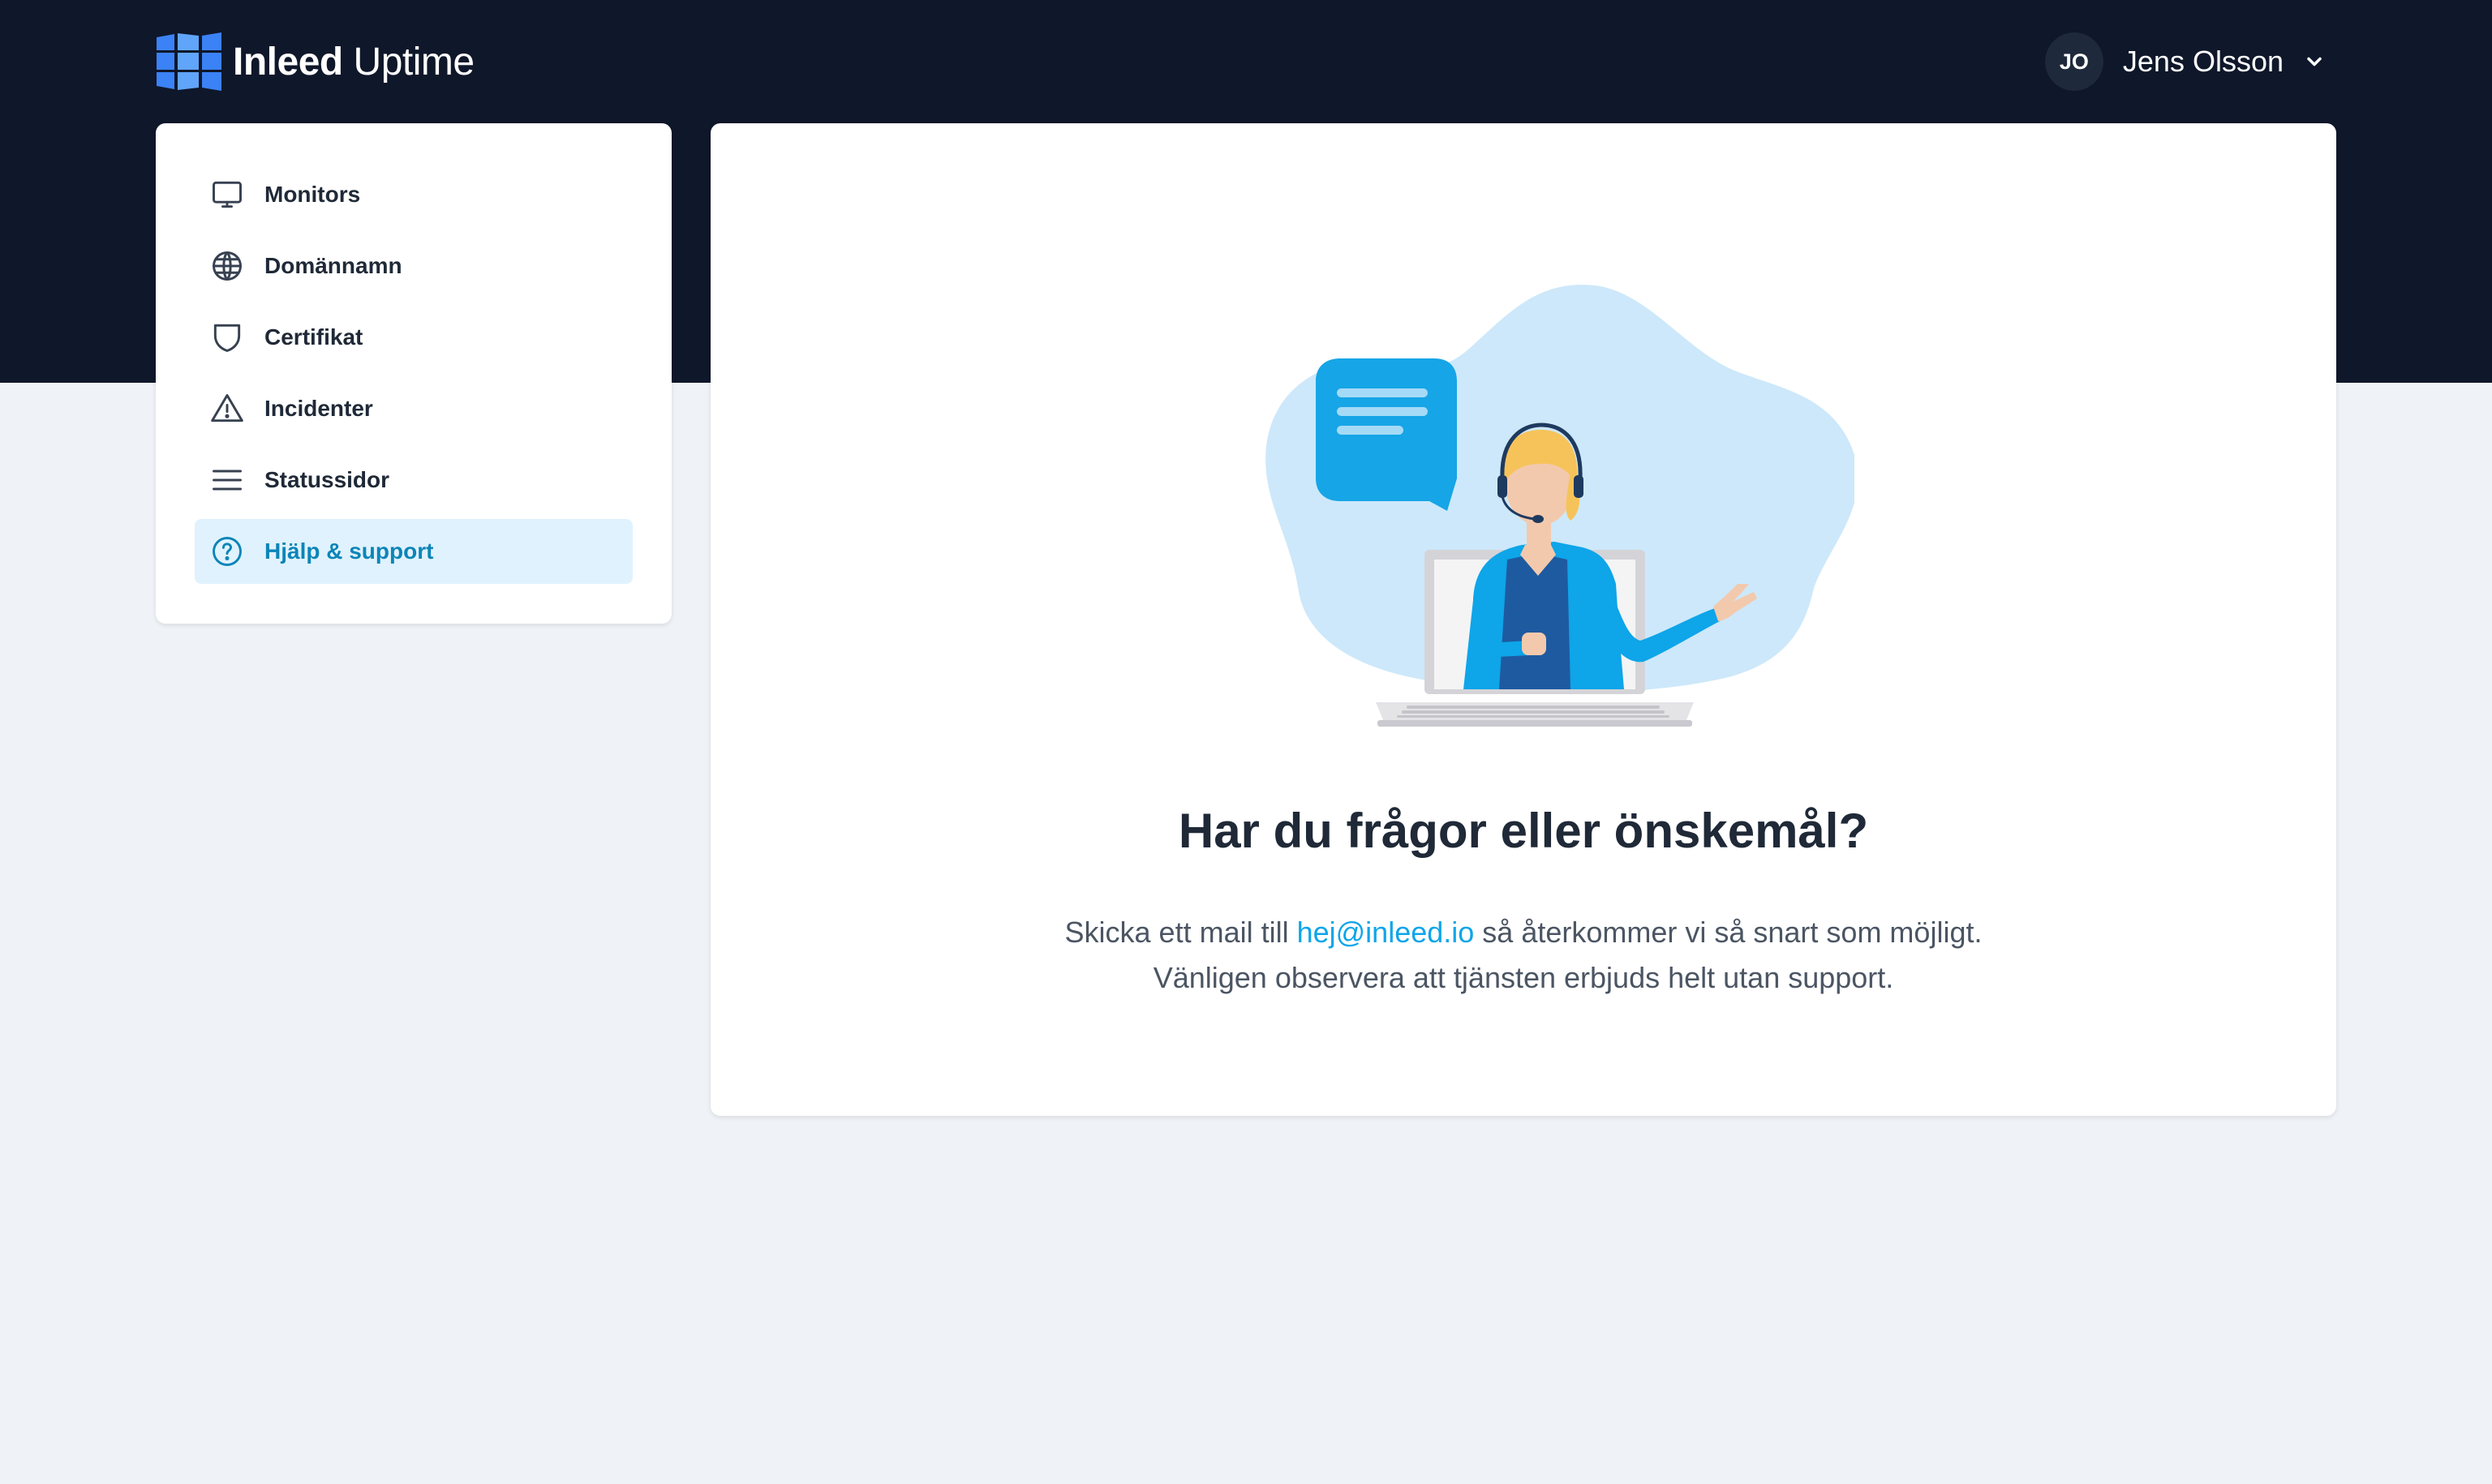 The width and height of the screenshot is (2492, 1484). What do you see at coordinates (2073, 61) in the screenshot?
I see `avatar: JO` at bounding box center [2073, 61].